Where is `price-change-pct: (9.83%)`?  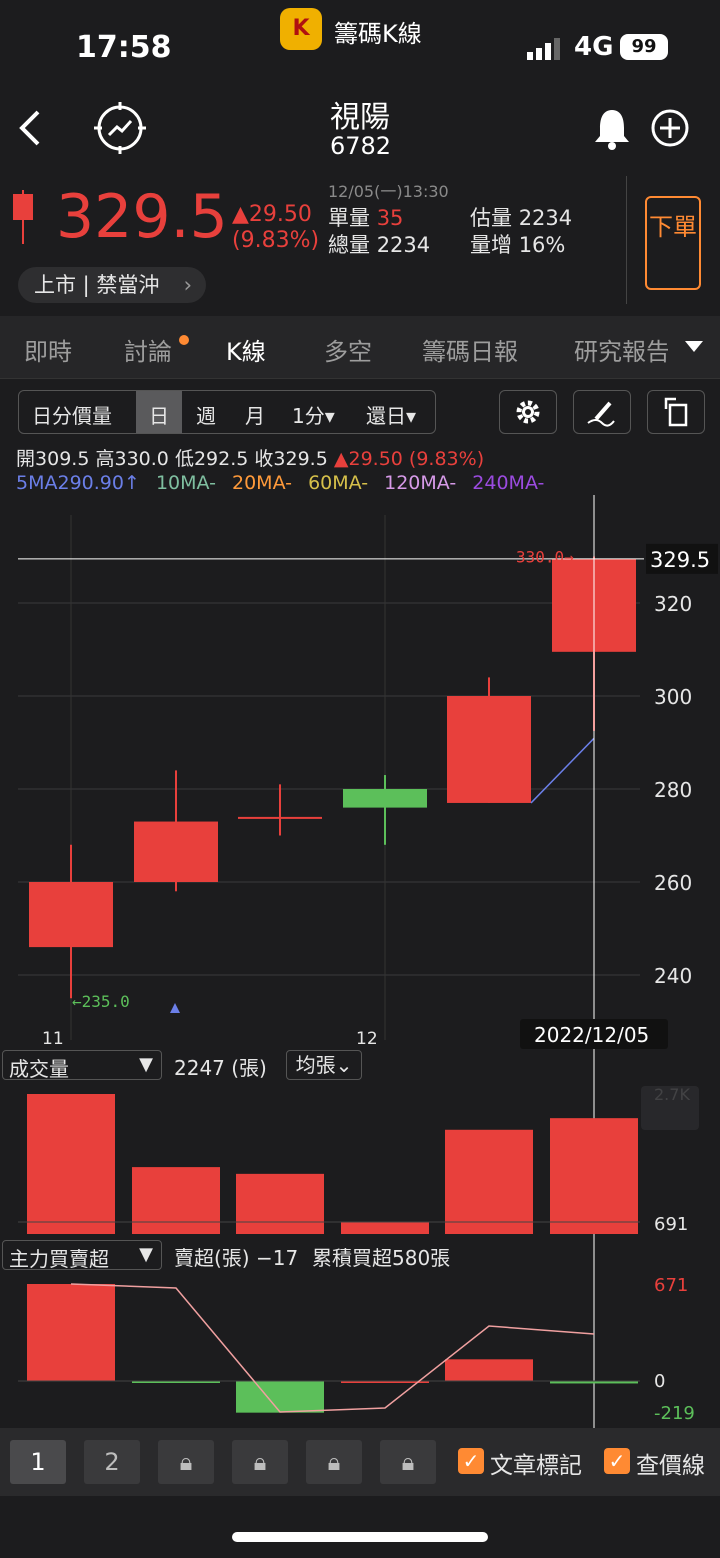
price-change-pct: (9.83%) is located at coordinates (276, 240).